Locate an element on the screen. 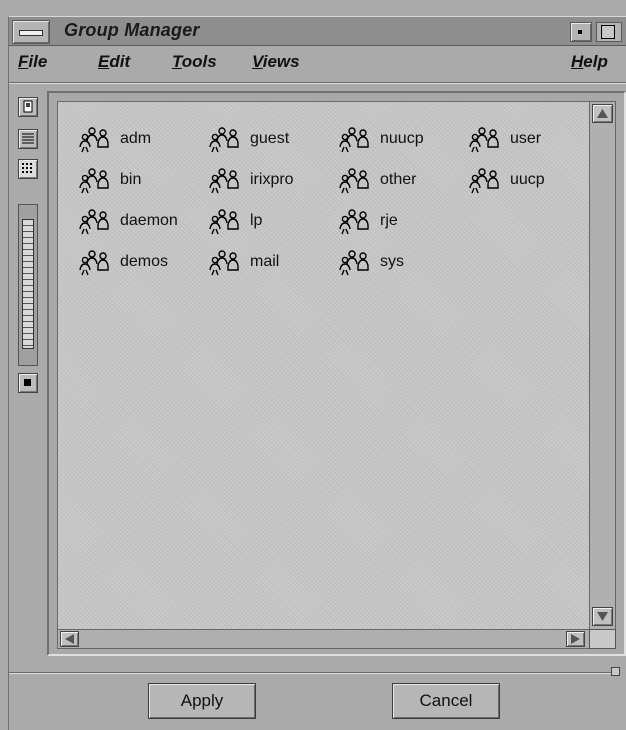 The width and height of the screenshot is (626, 730). group-label: other is located at coordinates (398, 179).